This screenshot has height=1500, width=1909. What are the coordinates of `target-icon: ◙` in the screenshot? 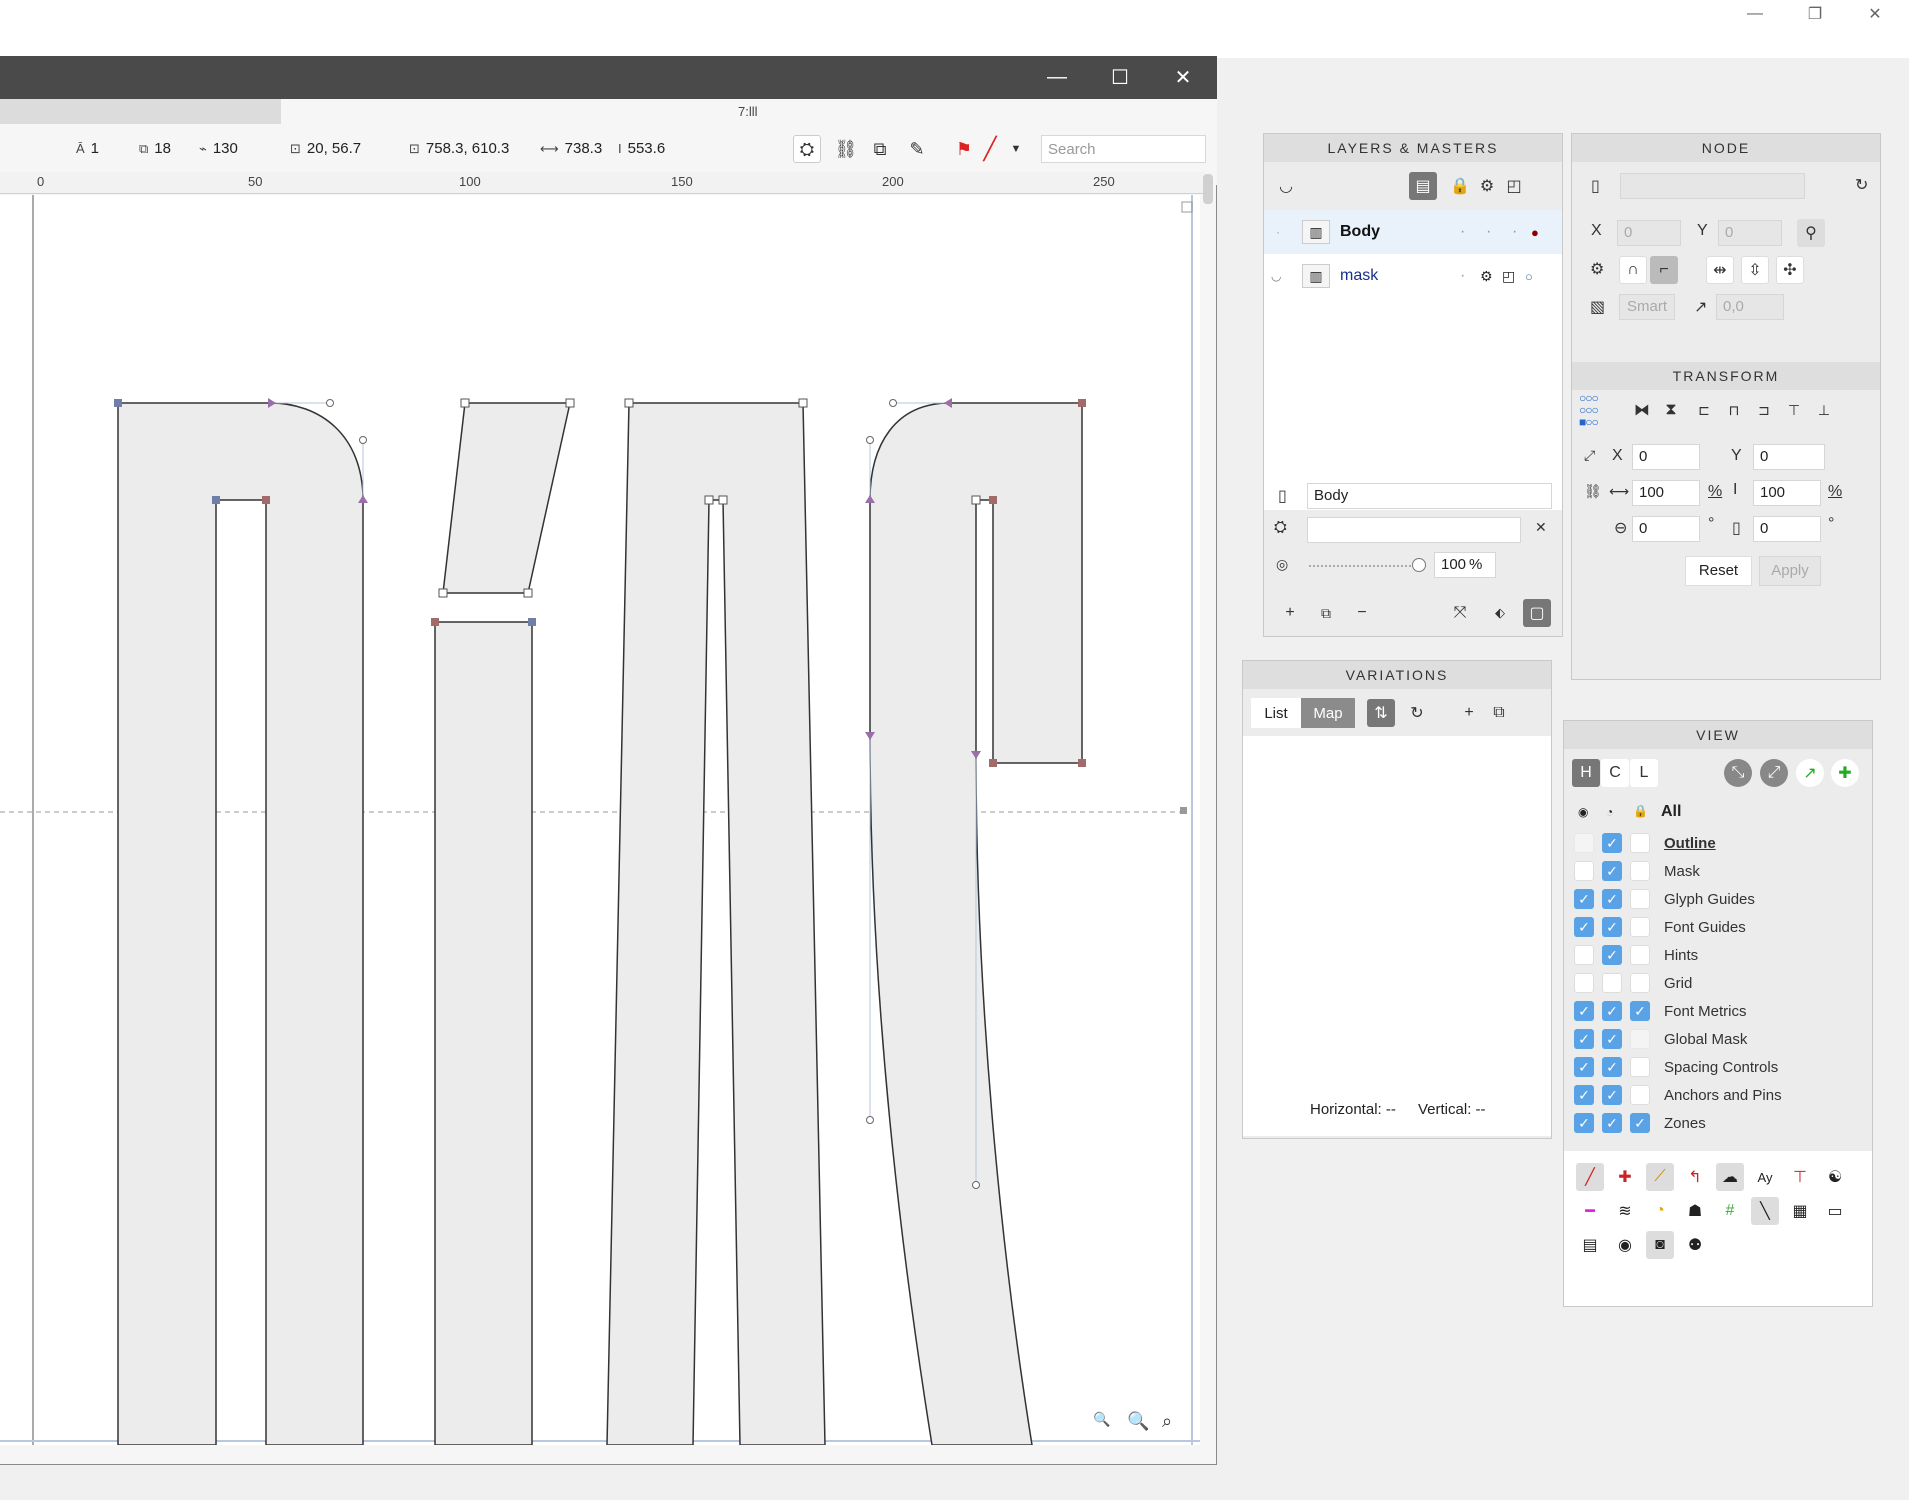 It's located at (1660, 1245).